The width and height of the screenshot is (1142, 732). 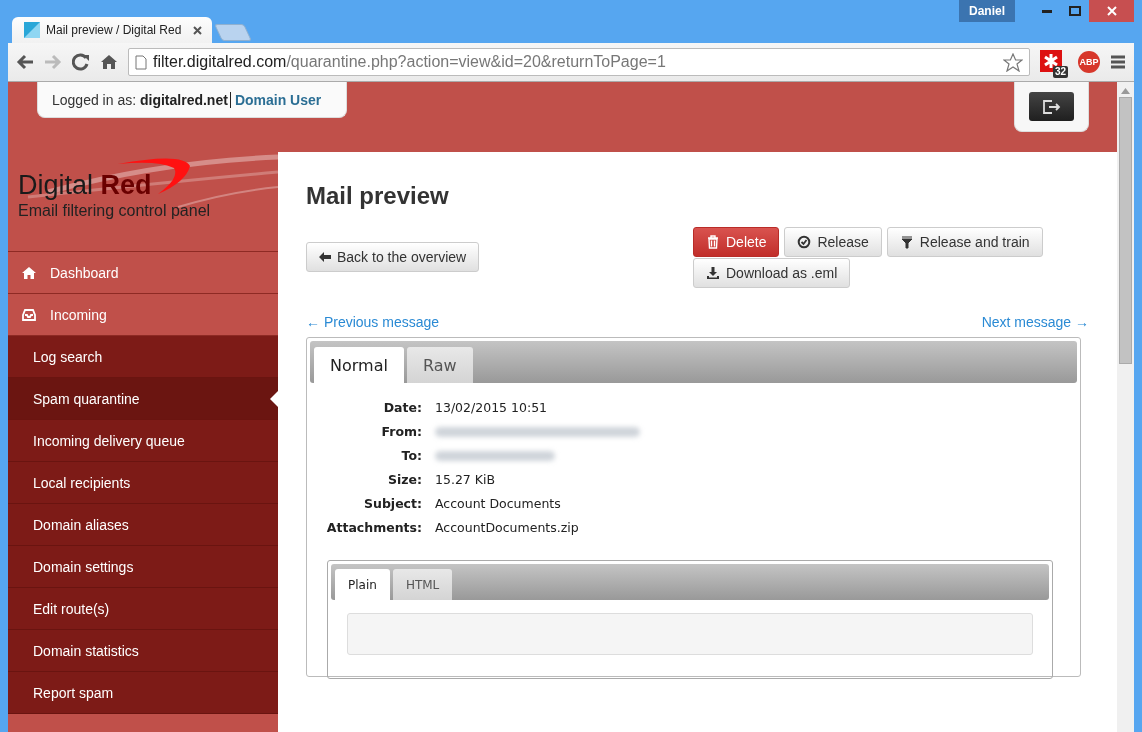 I want to click on field-label: To:, so click(x=411, y=455).